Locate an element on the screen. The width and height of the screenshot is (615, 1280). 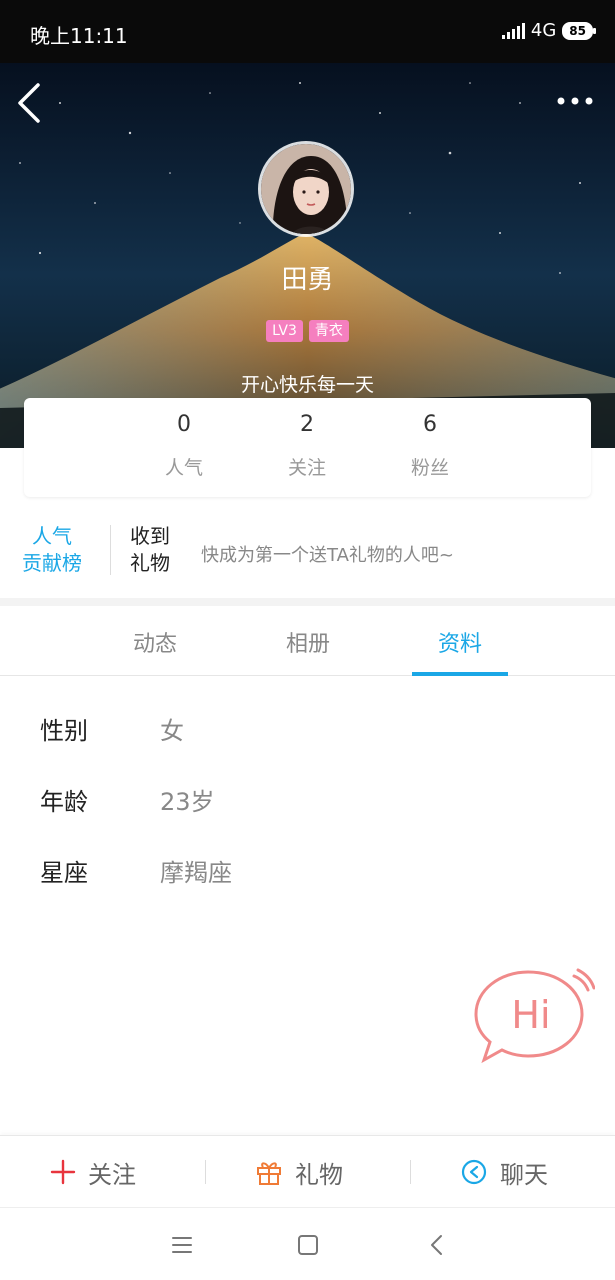
tab-posts: 动态 is located at coordinates (155, 642).